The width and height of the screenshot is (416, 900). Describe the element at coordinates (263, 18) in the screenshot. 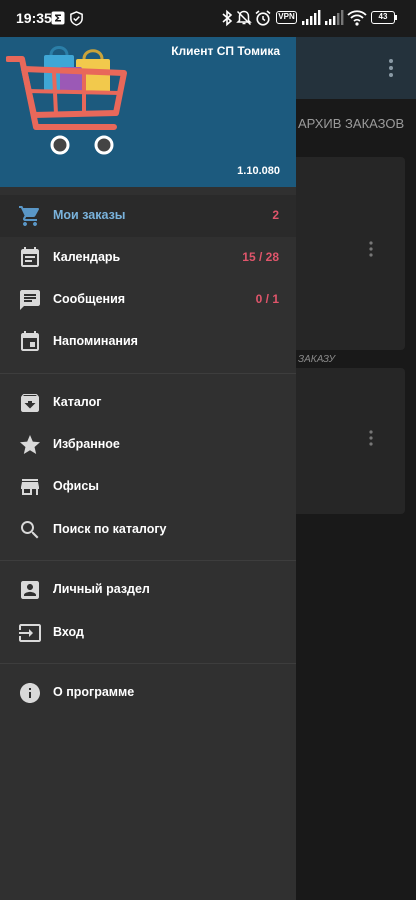

I see `alarm-icon` at that location.